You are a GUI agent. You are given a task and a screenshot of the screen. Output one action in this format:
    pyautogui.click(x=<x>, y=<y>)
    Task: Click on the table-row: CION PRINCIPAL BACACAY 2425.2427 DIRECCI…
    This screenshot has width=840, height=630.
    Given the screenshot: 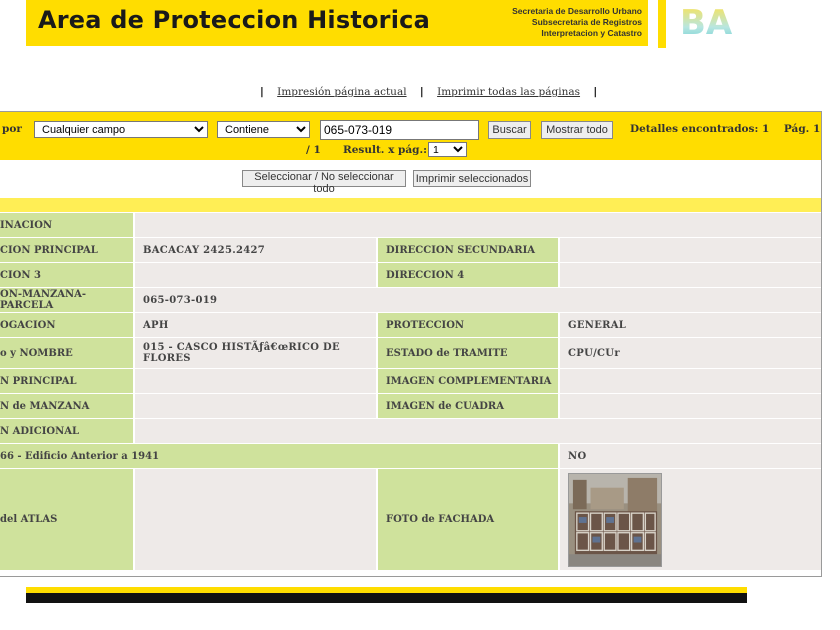 What is the action you would take?
    pyautogui.click(x=410, y=250)
    